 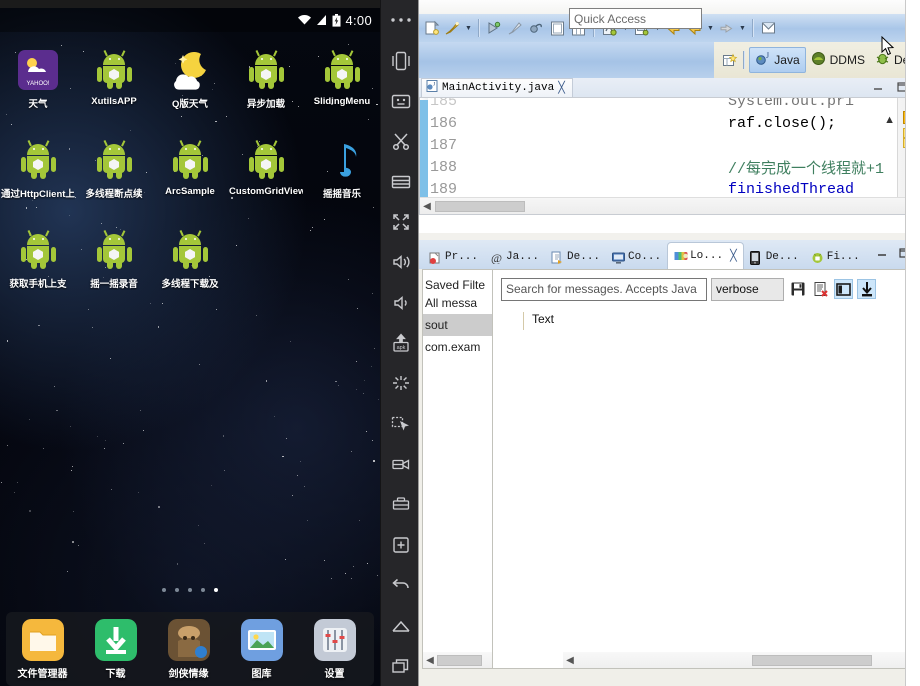 What do you see at coordinates (747, 289) in the screenshot?
I see `logcat-level-select: verbosedebuginfowarnerrorassert` at bounding box center [747, 289].